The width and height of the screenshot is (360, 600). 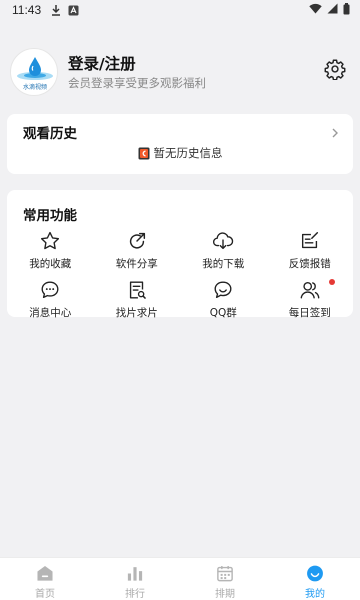 What do you see at coordinates (136, 313) in the screenshot?
I see `feature-label: 找片求片` at bounding box center [136, 313].